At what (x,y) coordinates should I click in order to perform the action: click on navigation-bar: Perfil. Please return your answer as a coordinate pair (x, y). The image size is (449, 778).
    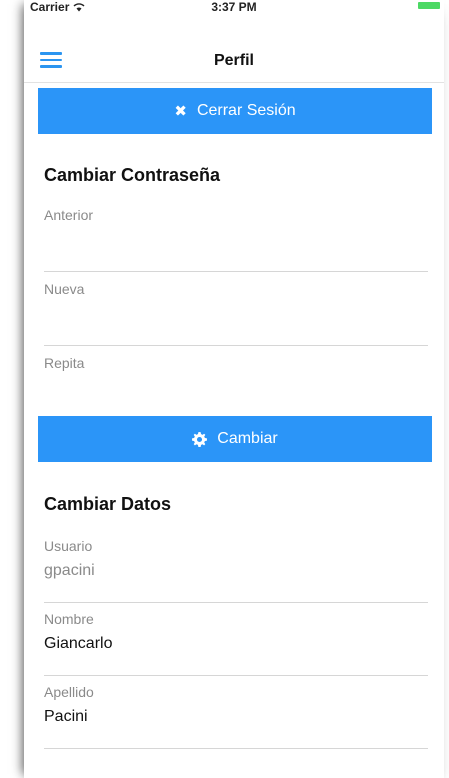
    Looking at the image, I should click on (234, 61).